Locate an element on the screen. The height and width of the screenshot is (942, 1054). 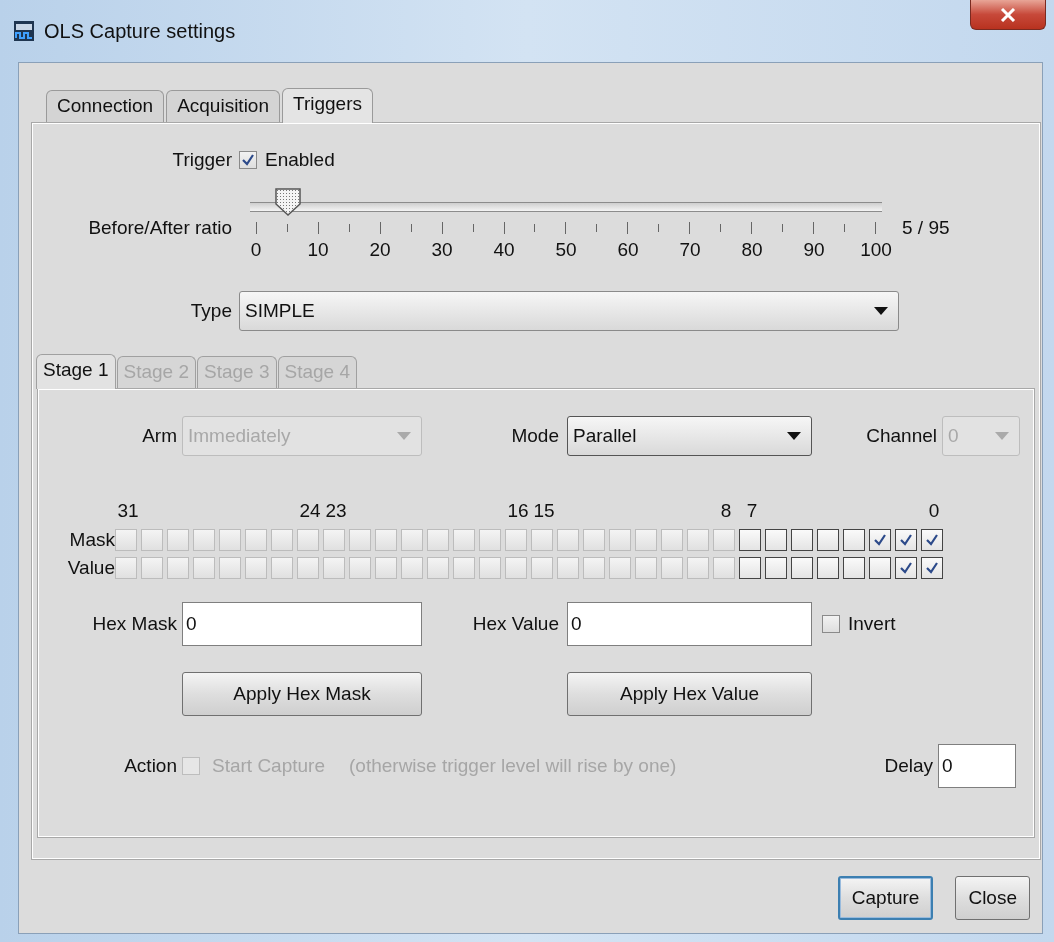
bit-row-label: Mask is located at coordinates (91, 540).